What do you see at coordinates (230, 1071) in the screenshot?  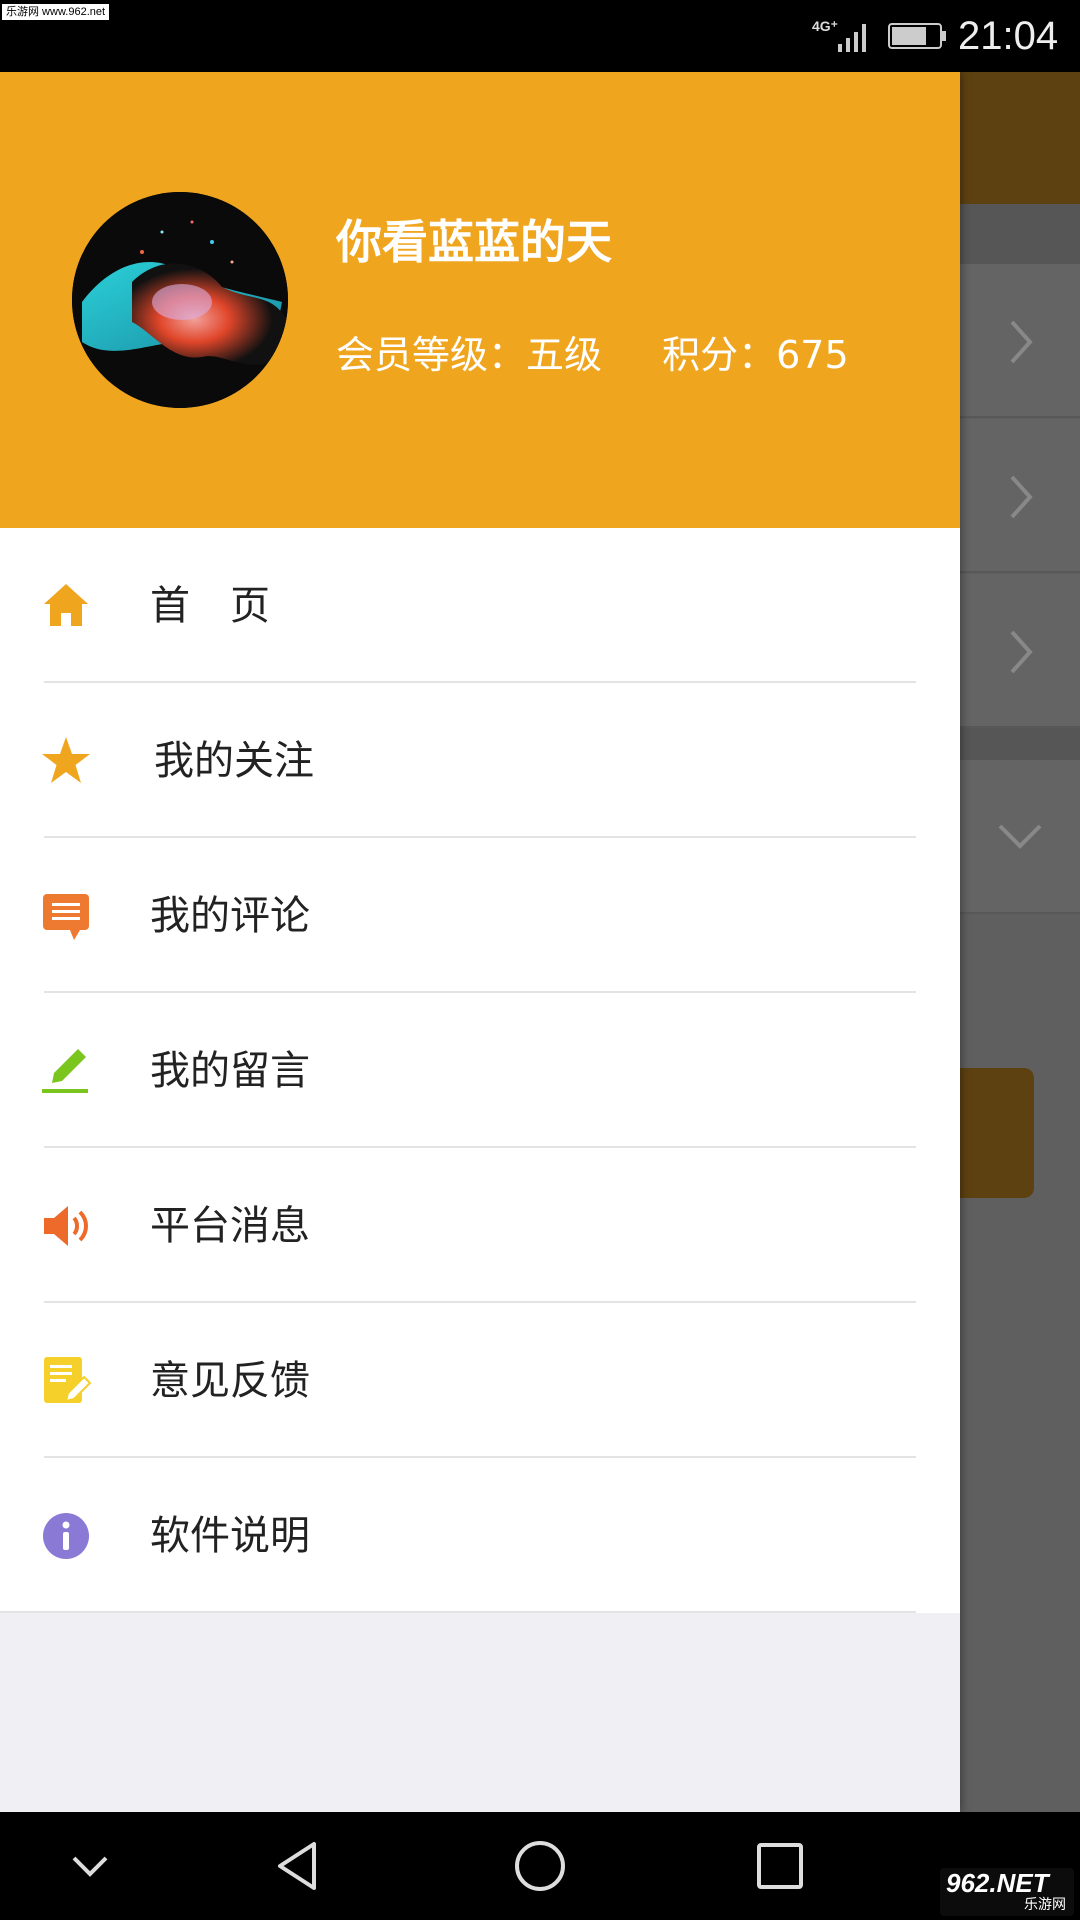 I see `menu-item-label: 我的留言` at bounding box center [230, 1071].